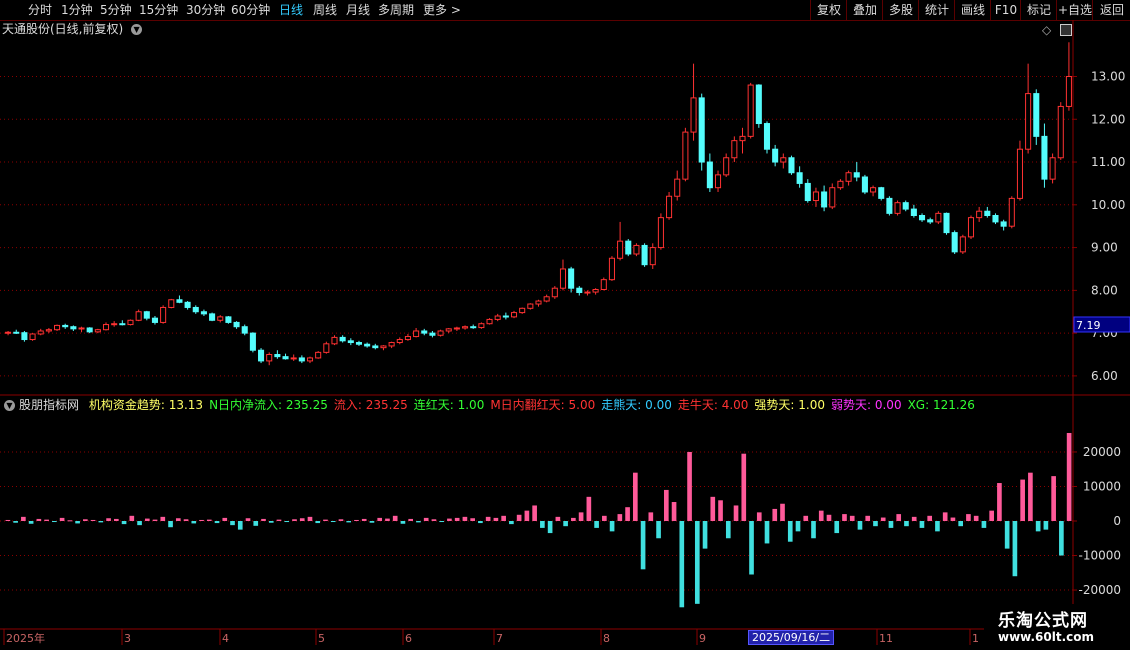  What do you see at coordinates (864, 10) in the screenshot?
I see `toolbar-button-1: 叠加` at bounding box center [864, 10].